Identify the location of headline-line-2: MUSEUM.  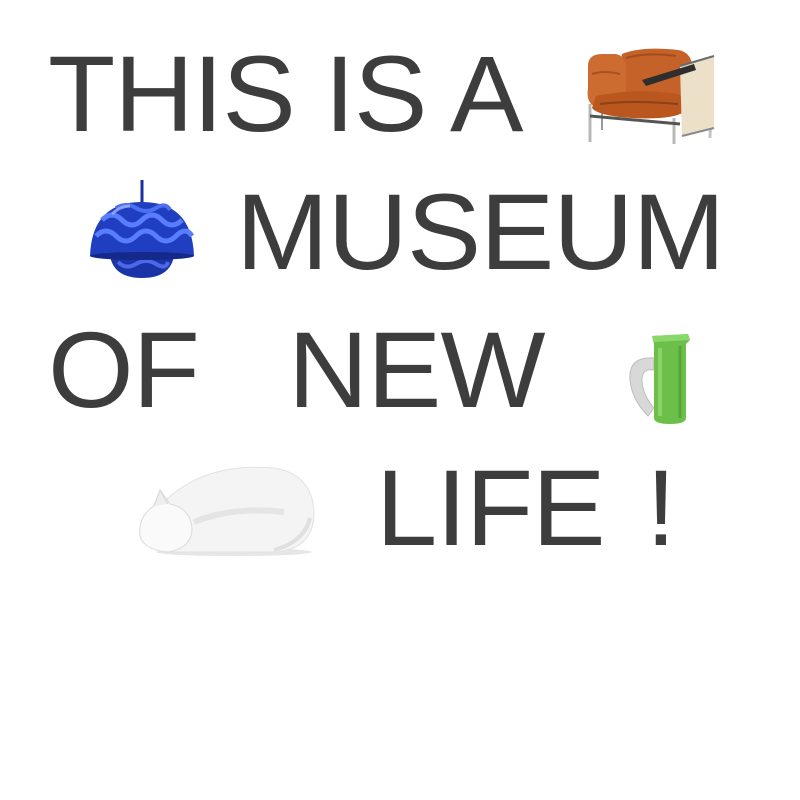
(480, 231).